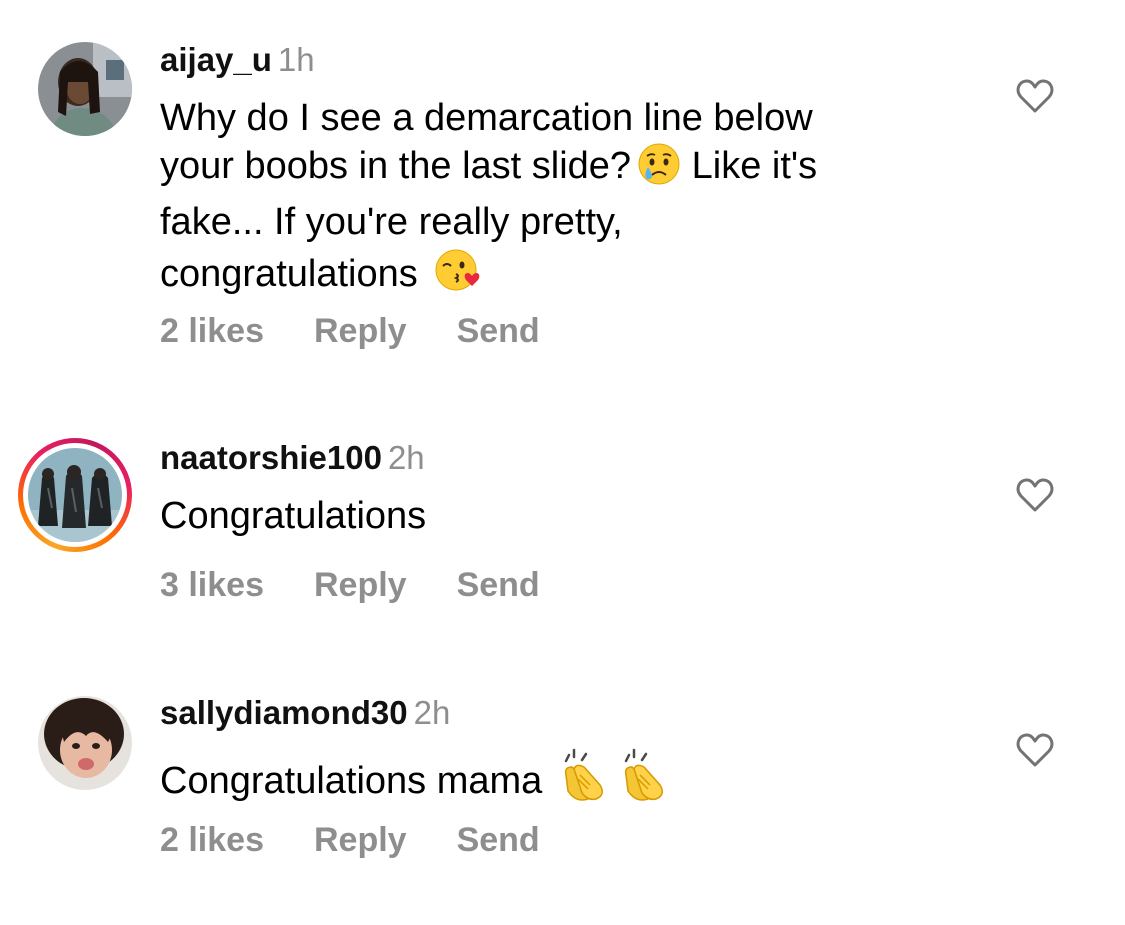 This screenshot has height=925, width=1125. What do you see at coordinates (351, 781) in the screenshot?
I see `comment-line-part: Congratulations mama` at bounding box center [351, 781].